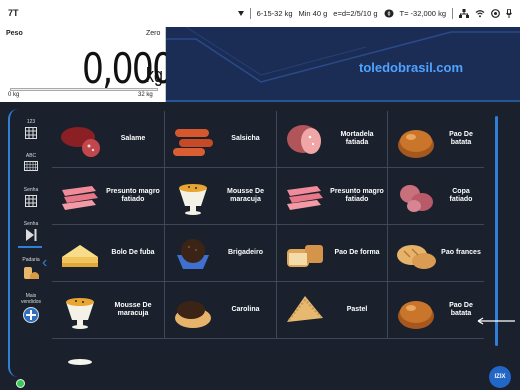  What do you see at coordinates (416, 257) in the screenshot?
I see `french-bread-icon` at bounding box center [416, 257].